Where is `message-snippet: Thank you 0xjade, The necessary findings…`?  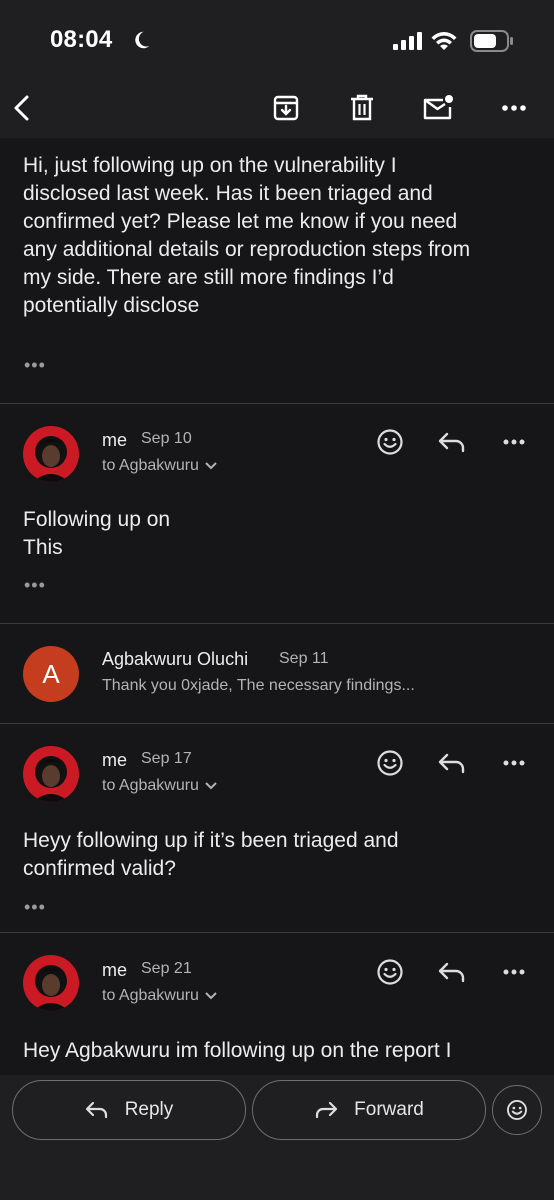
message-snippet: Thank you 0xjade, The necessary findings… is located at coordinates (258, 685).